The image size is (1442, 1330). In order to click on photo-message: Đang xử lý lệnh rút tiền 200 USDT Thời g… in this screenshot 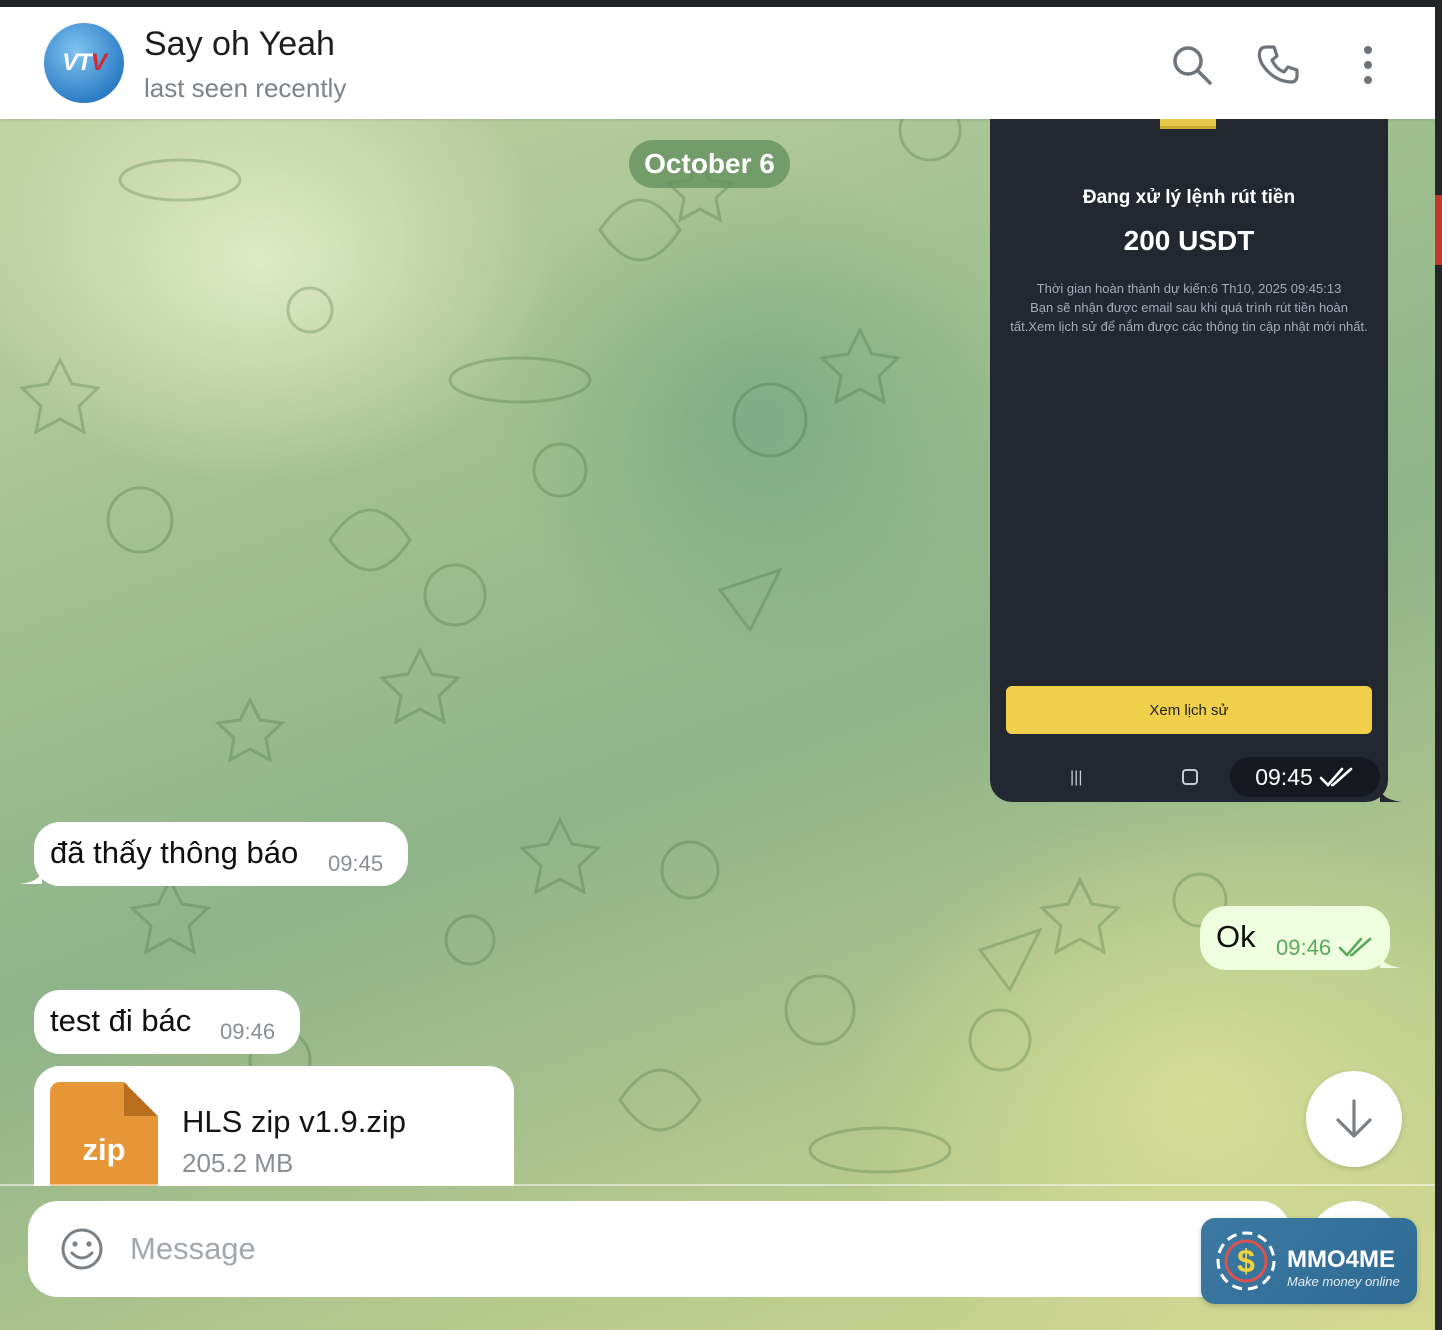, I will do `click(1189, 460)`.